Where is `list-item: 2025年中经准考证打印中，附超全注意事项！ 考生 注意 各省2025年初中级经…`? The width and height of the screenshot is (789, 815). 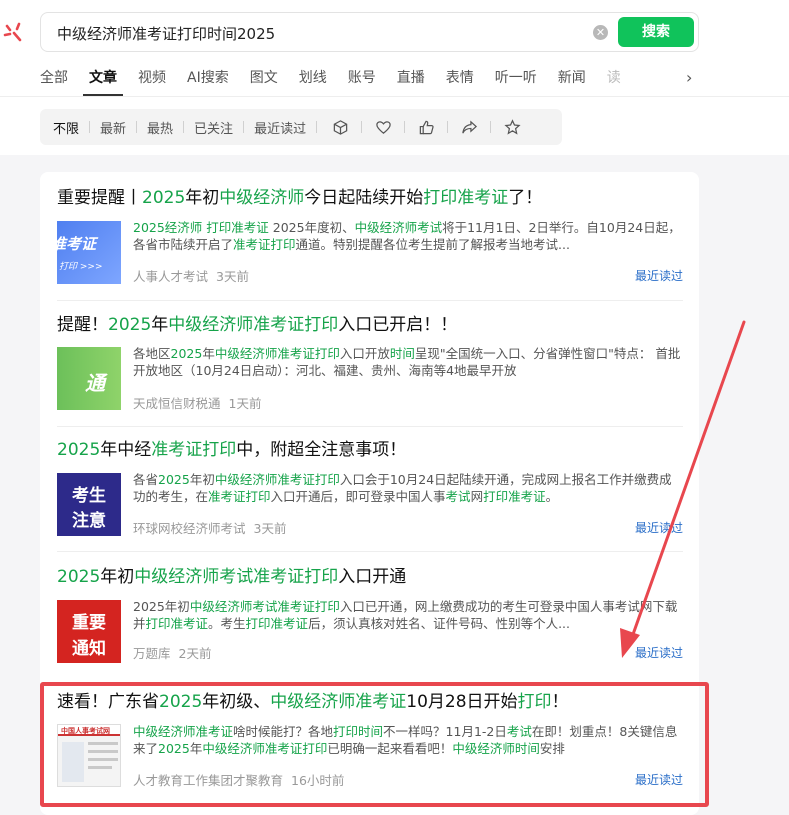
list-item: 2025年中经准考证打印中，附超全注意事项！ 考生 注意 各省2025年初中级经… is located at coordinates (370, 495).